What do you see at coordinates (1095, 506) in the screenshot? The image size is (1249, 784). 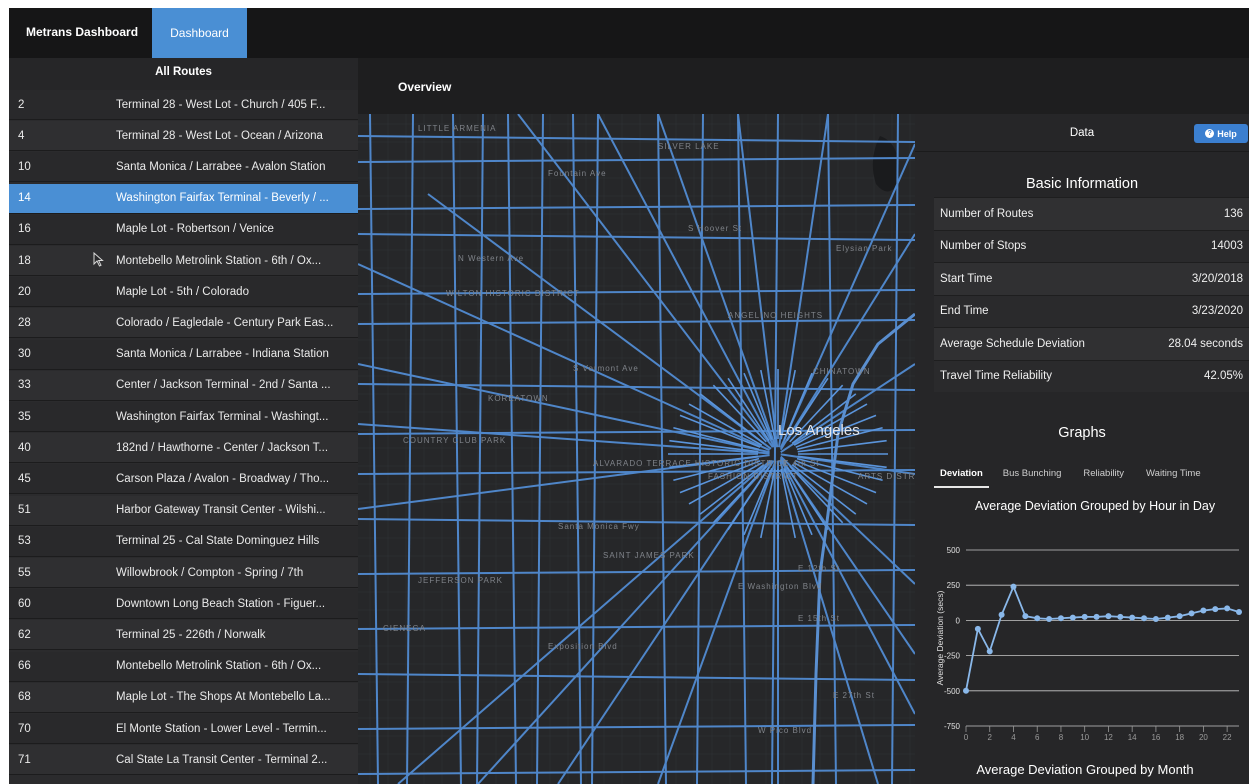 I see `chart-title: Average Deviation Grouped by Hour in Day` at bounding box center [1095, 506].